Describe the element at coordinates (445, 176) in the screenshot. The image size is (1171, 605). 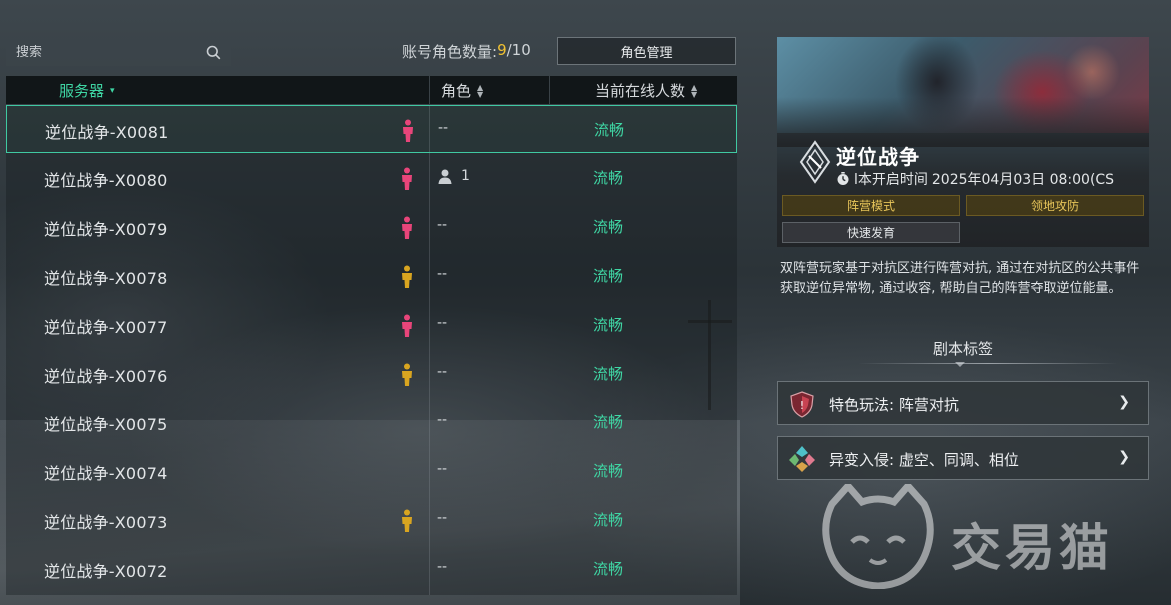
I see `user-icon` at that location.